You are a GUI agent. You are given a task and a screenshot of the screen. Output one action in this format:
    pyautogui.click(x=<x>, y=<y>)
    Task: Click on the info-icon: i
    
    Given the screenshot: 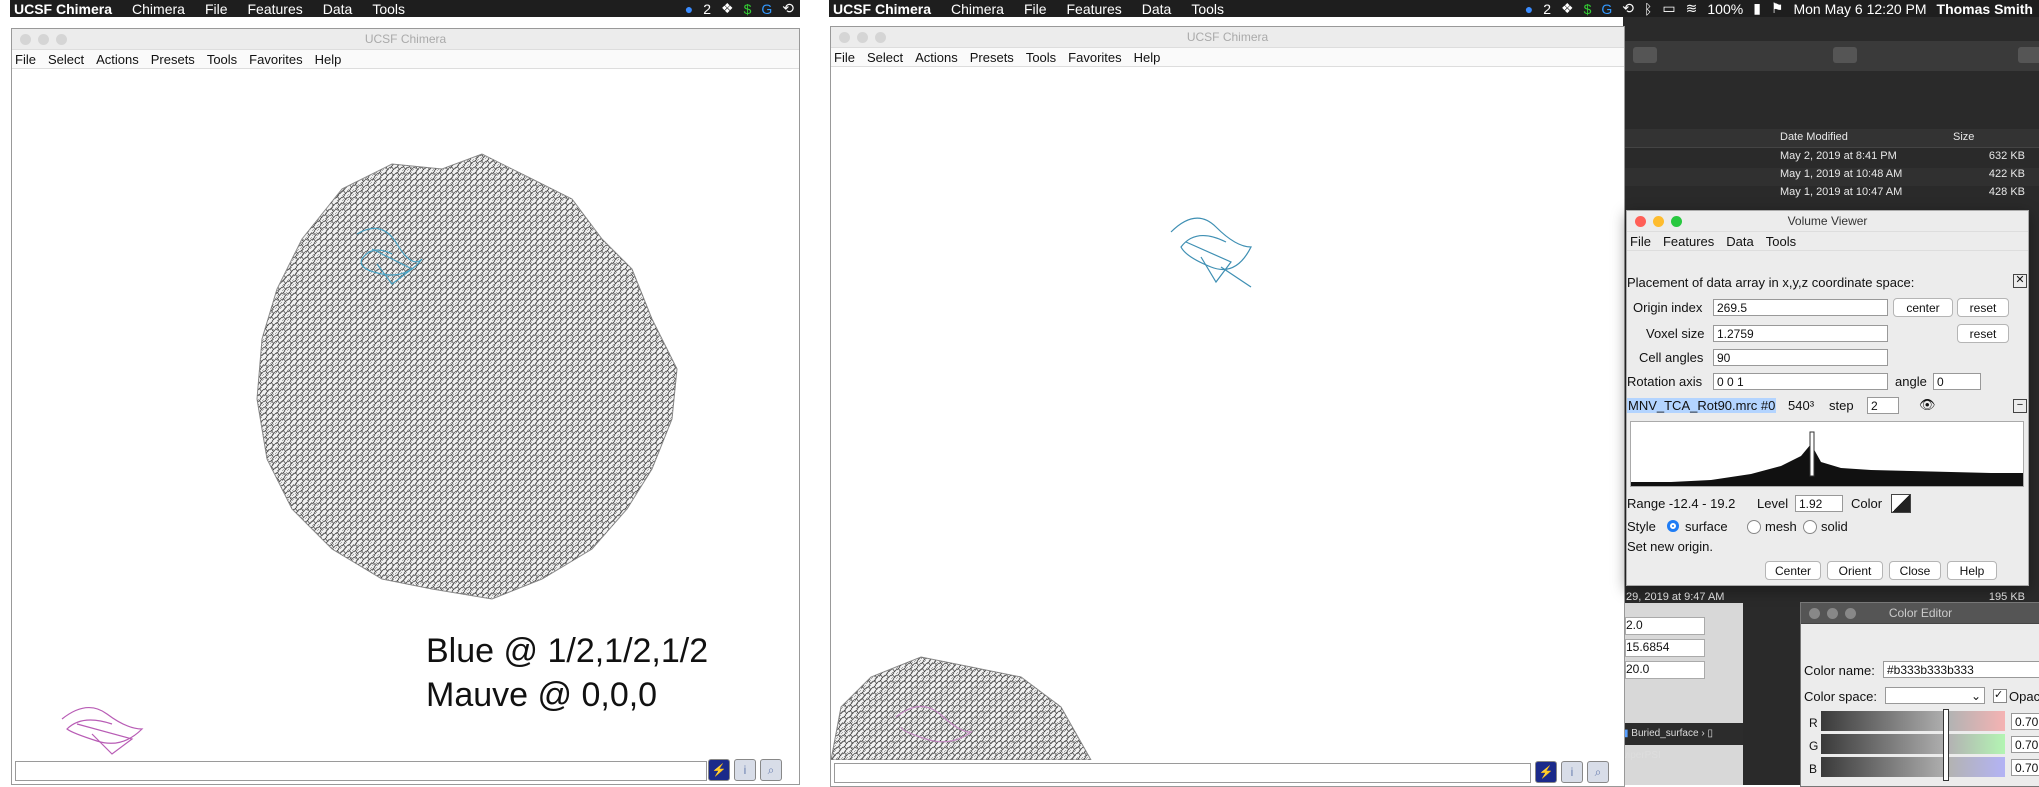 What is the action you would take?
    pyautogui.click(x=1572, y=772)
    